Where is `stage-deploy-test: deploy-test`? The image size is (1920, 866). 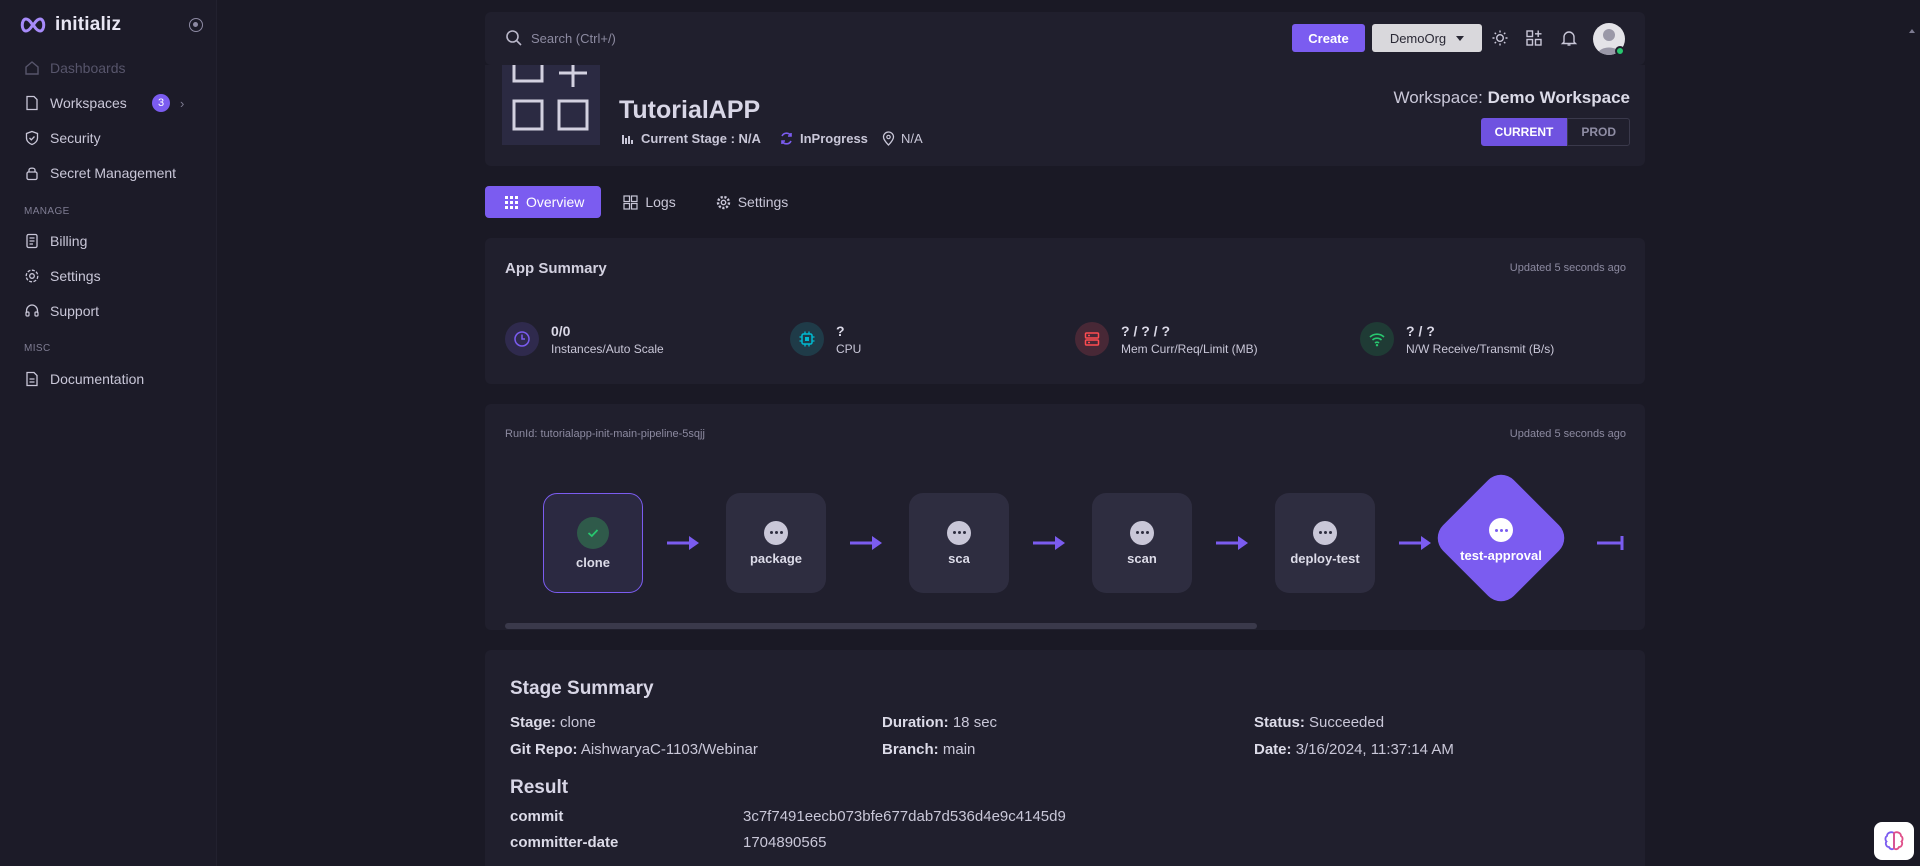
stage-deploy-test: deploy-test is located at coordinates (1325, 543).